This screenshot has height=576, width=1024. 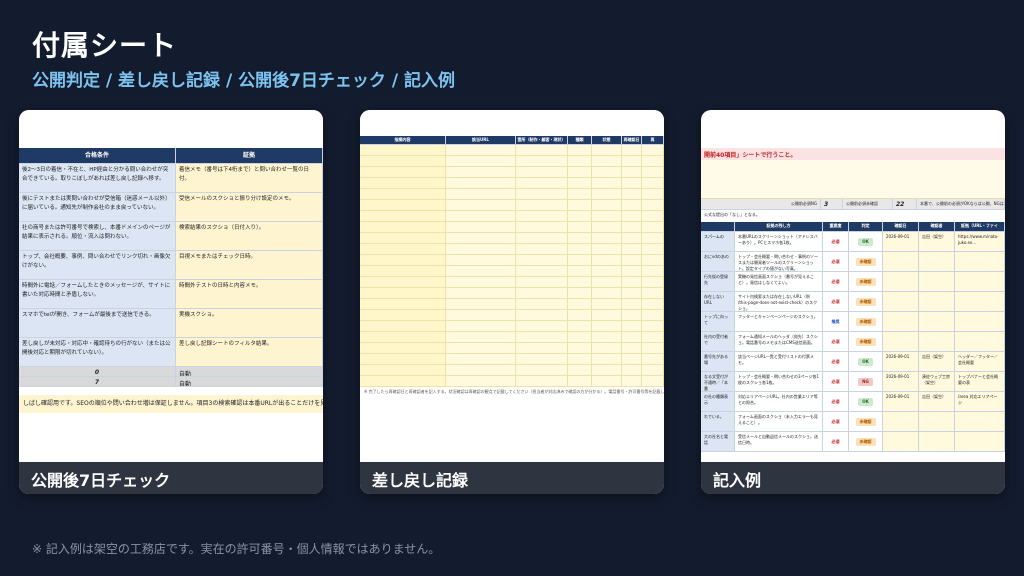 I want to click on summary-label: 自動, so click(x=249, y=371).